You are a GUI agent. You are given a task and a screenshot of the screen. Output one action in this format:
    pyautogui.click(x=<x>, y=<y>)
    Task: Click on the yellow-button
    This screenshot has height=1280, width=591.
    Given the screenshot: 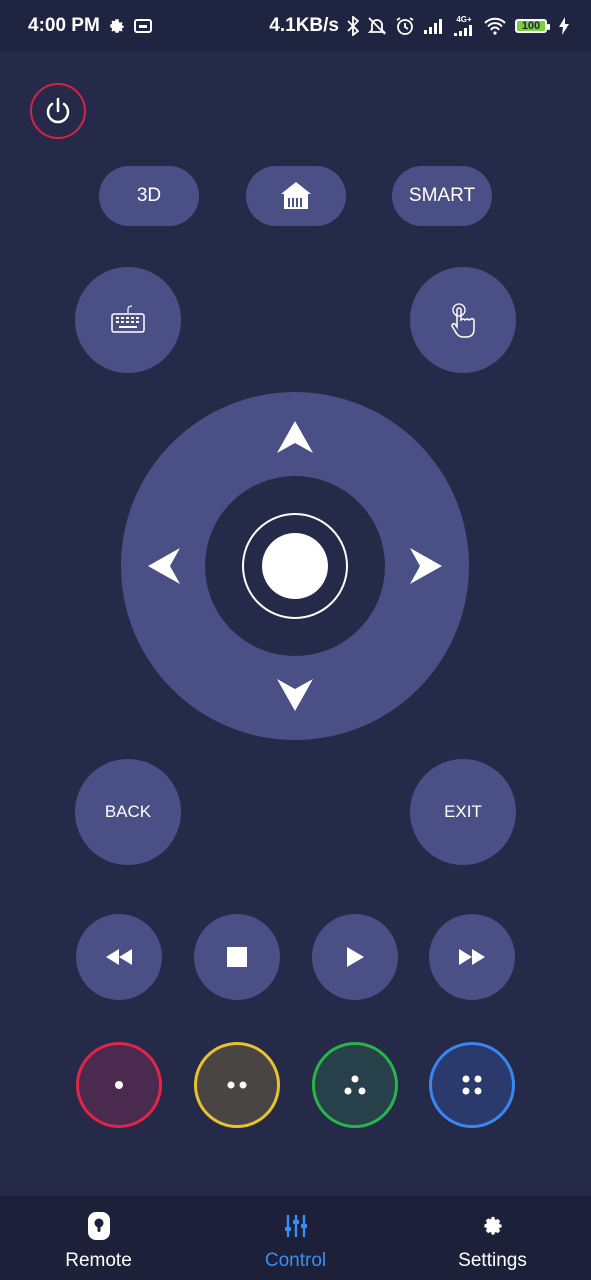 What is the action you would take?
    pyautogui.click(x=237, y=1085)
    